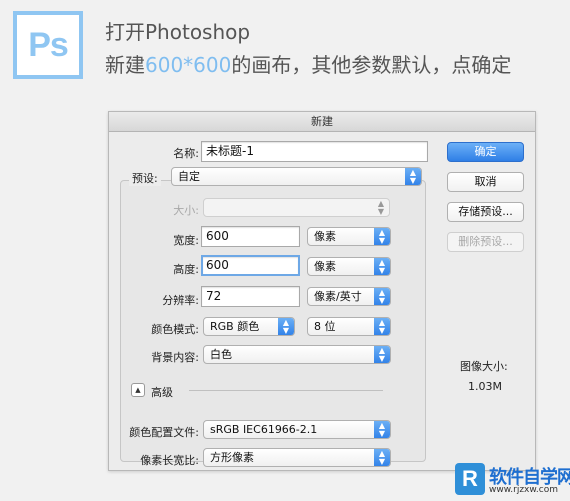  What do you see at coordinates (175, 357) in the screenshot?
I see `background-label: 背景内容:` at bounding box center [175, 357].